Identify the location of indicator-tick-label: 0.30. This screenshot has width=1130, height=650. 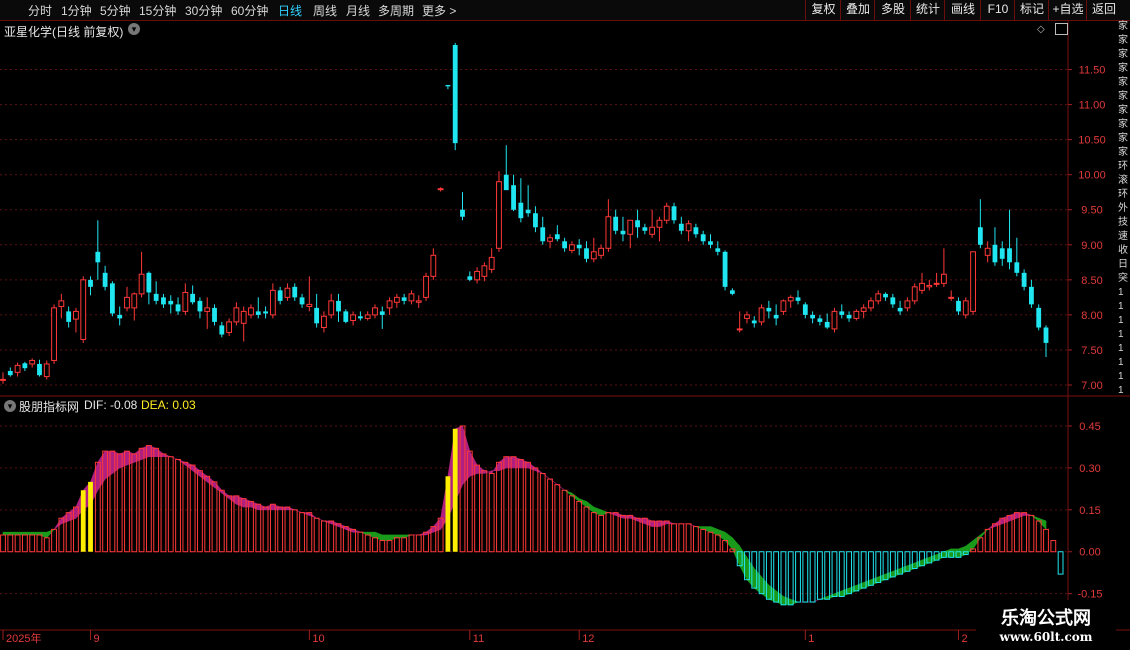
(1089, 469).